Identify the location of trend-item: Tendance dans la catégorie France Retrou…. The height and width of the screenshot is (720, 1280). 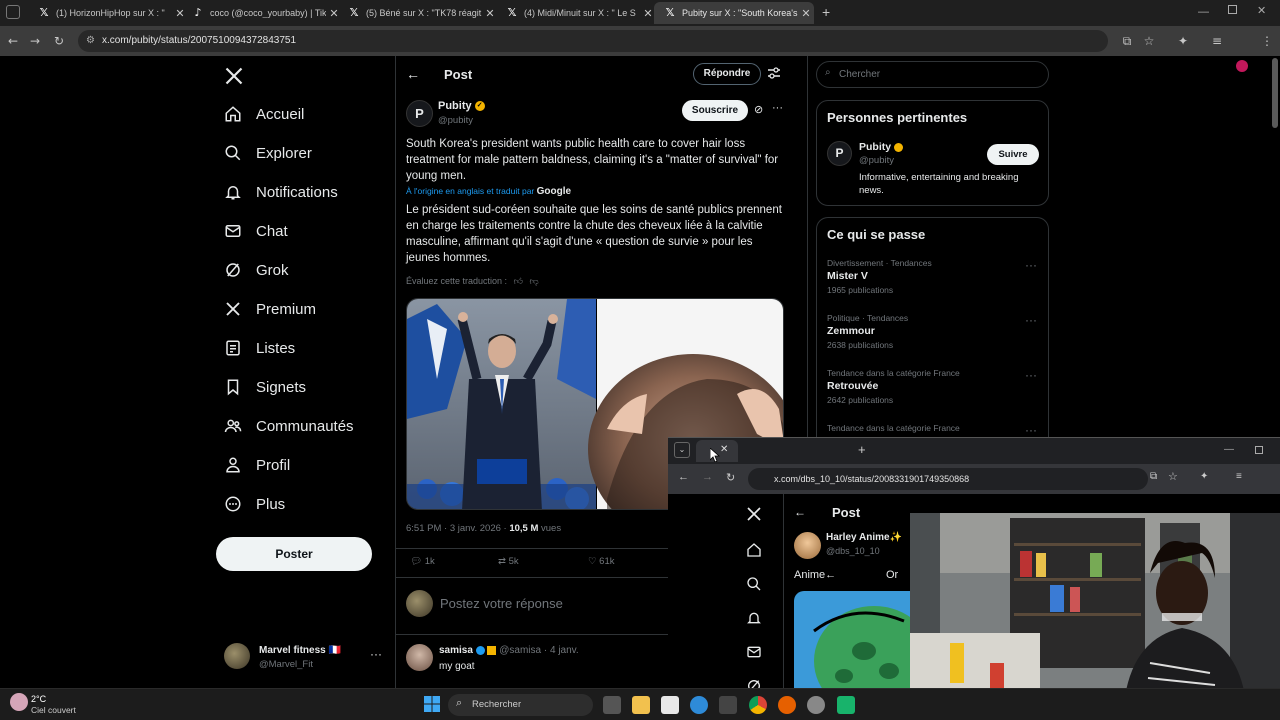
(932, 386).